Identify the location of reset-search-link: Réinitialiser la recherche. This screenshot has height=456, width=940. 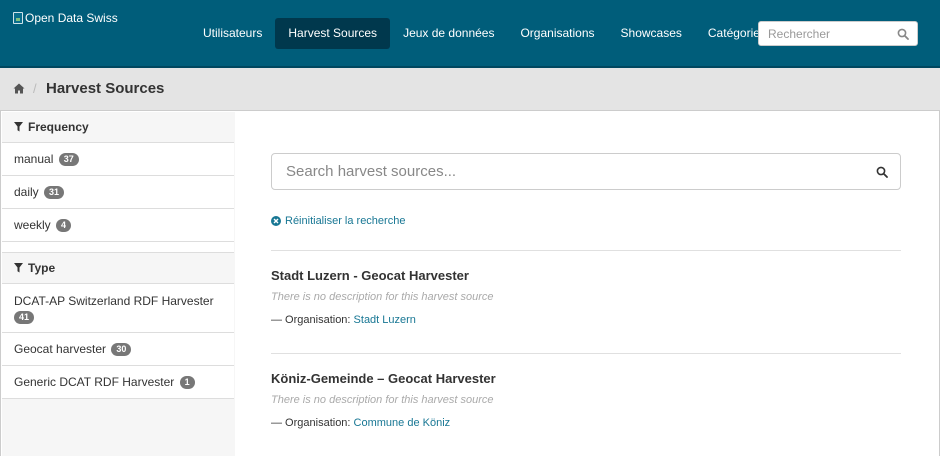
(338, 221).